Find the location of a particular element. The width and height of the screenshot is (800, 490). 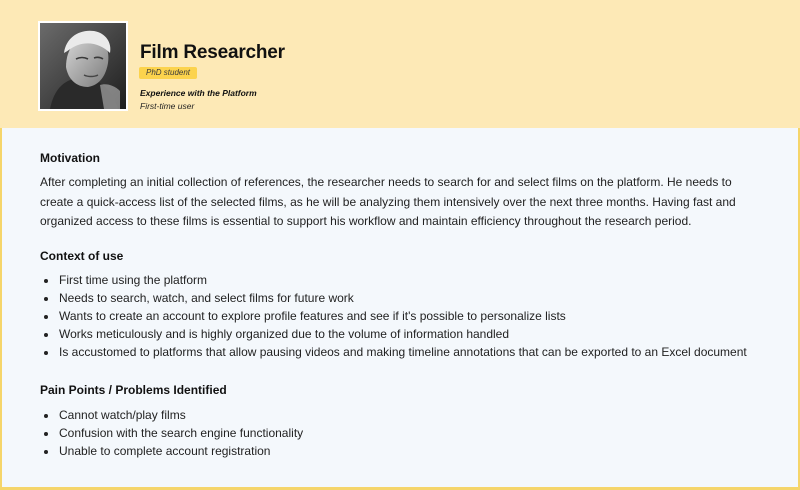

role-badge: PhD student is located at coordinates (168, 73).